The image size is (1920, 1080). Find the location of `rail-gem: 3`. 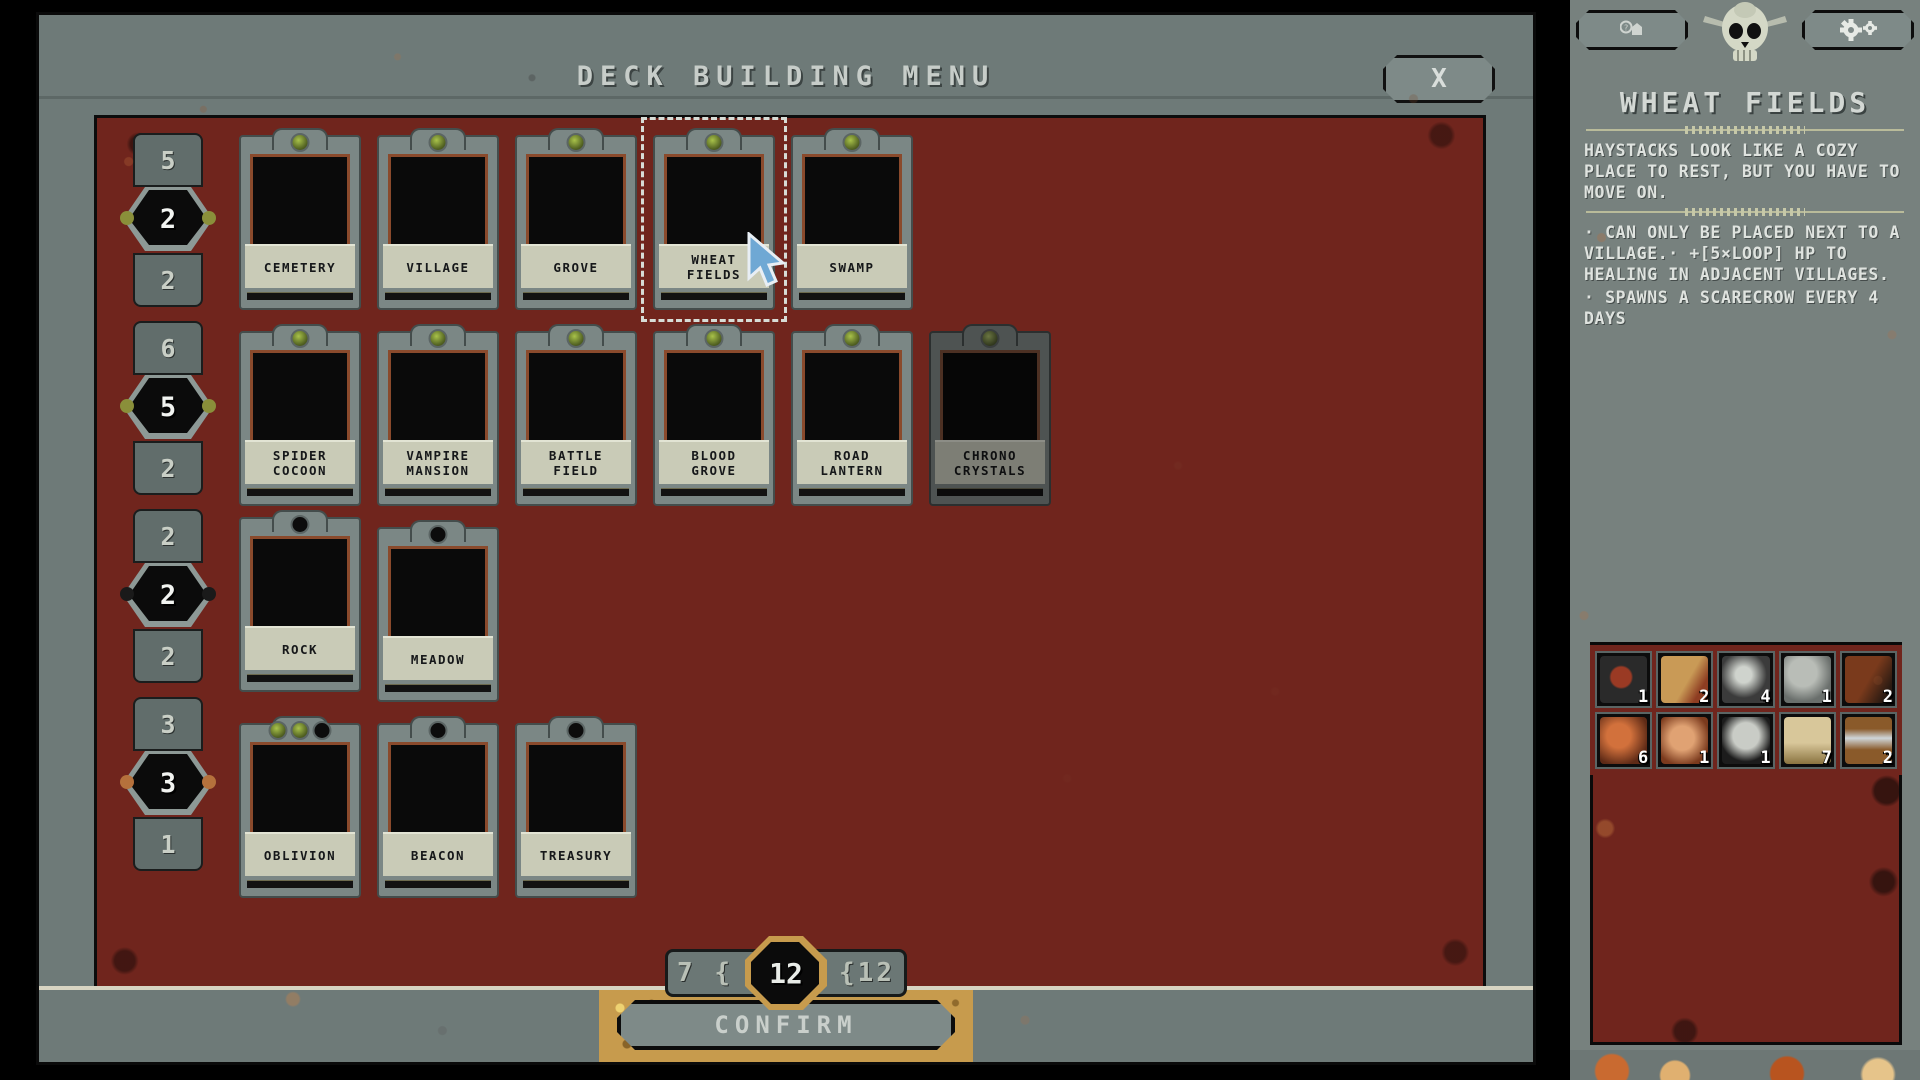

rail-gem: 3 is located at coordinates (168, 783).